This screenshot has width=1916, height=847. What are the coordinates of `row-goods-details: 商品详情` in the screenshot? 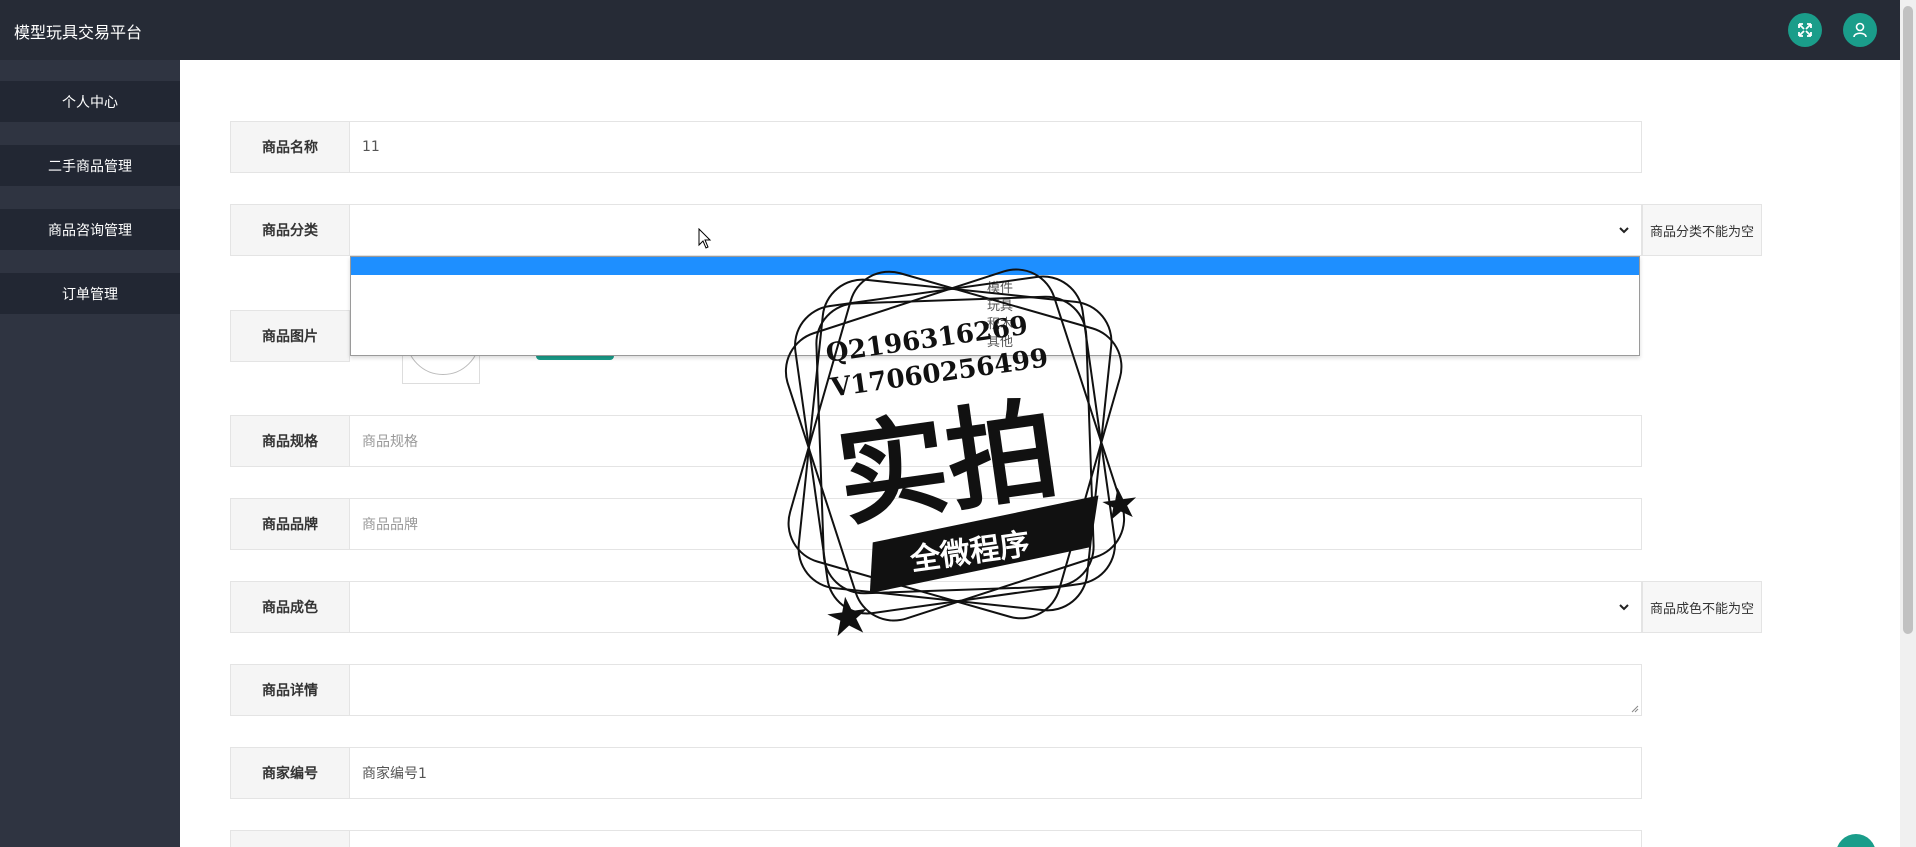 It's located at (936, 690).